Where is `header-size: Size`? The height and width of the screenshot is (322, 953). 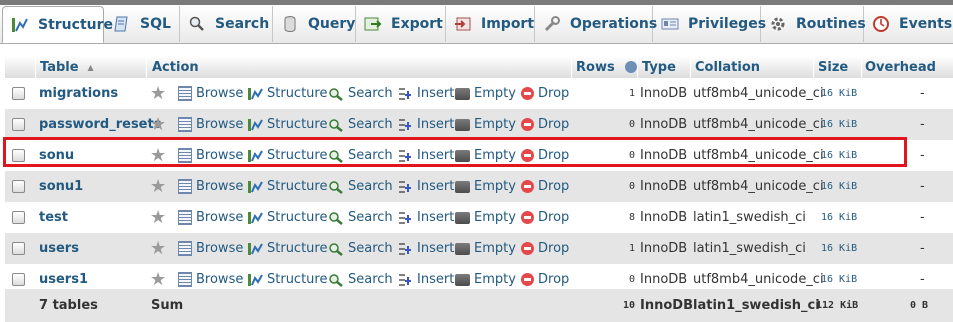 header-size: Size is located at coordinates (839, 67).